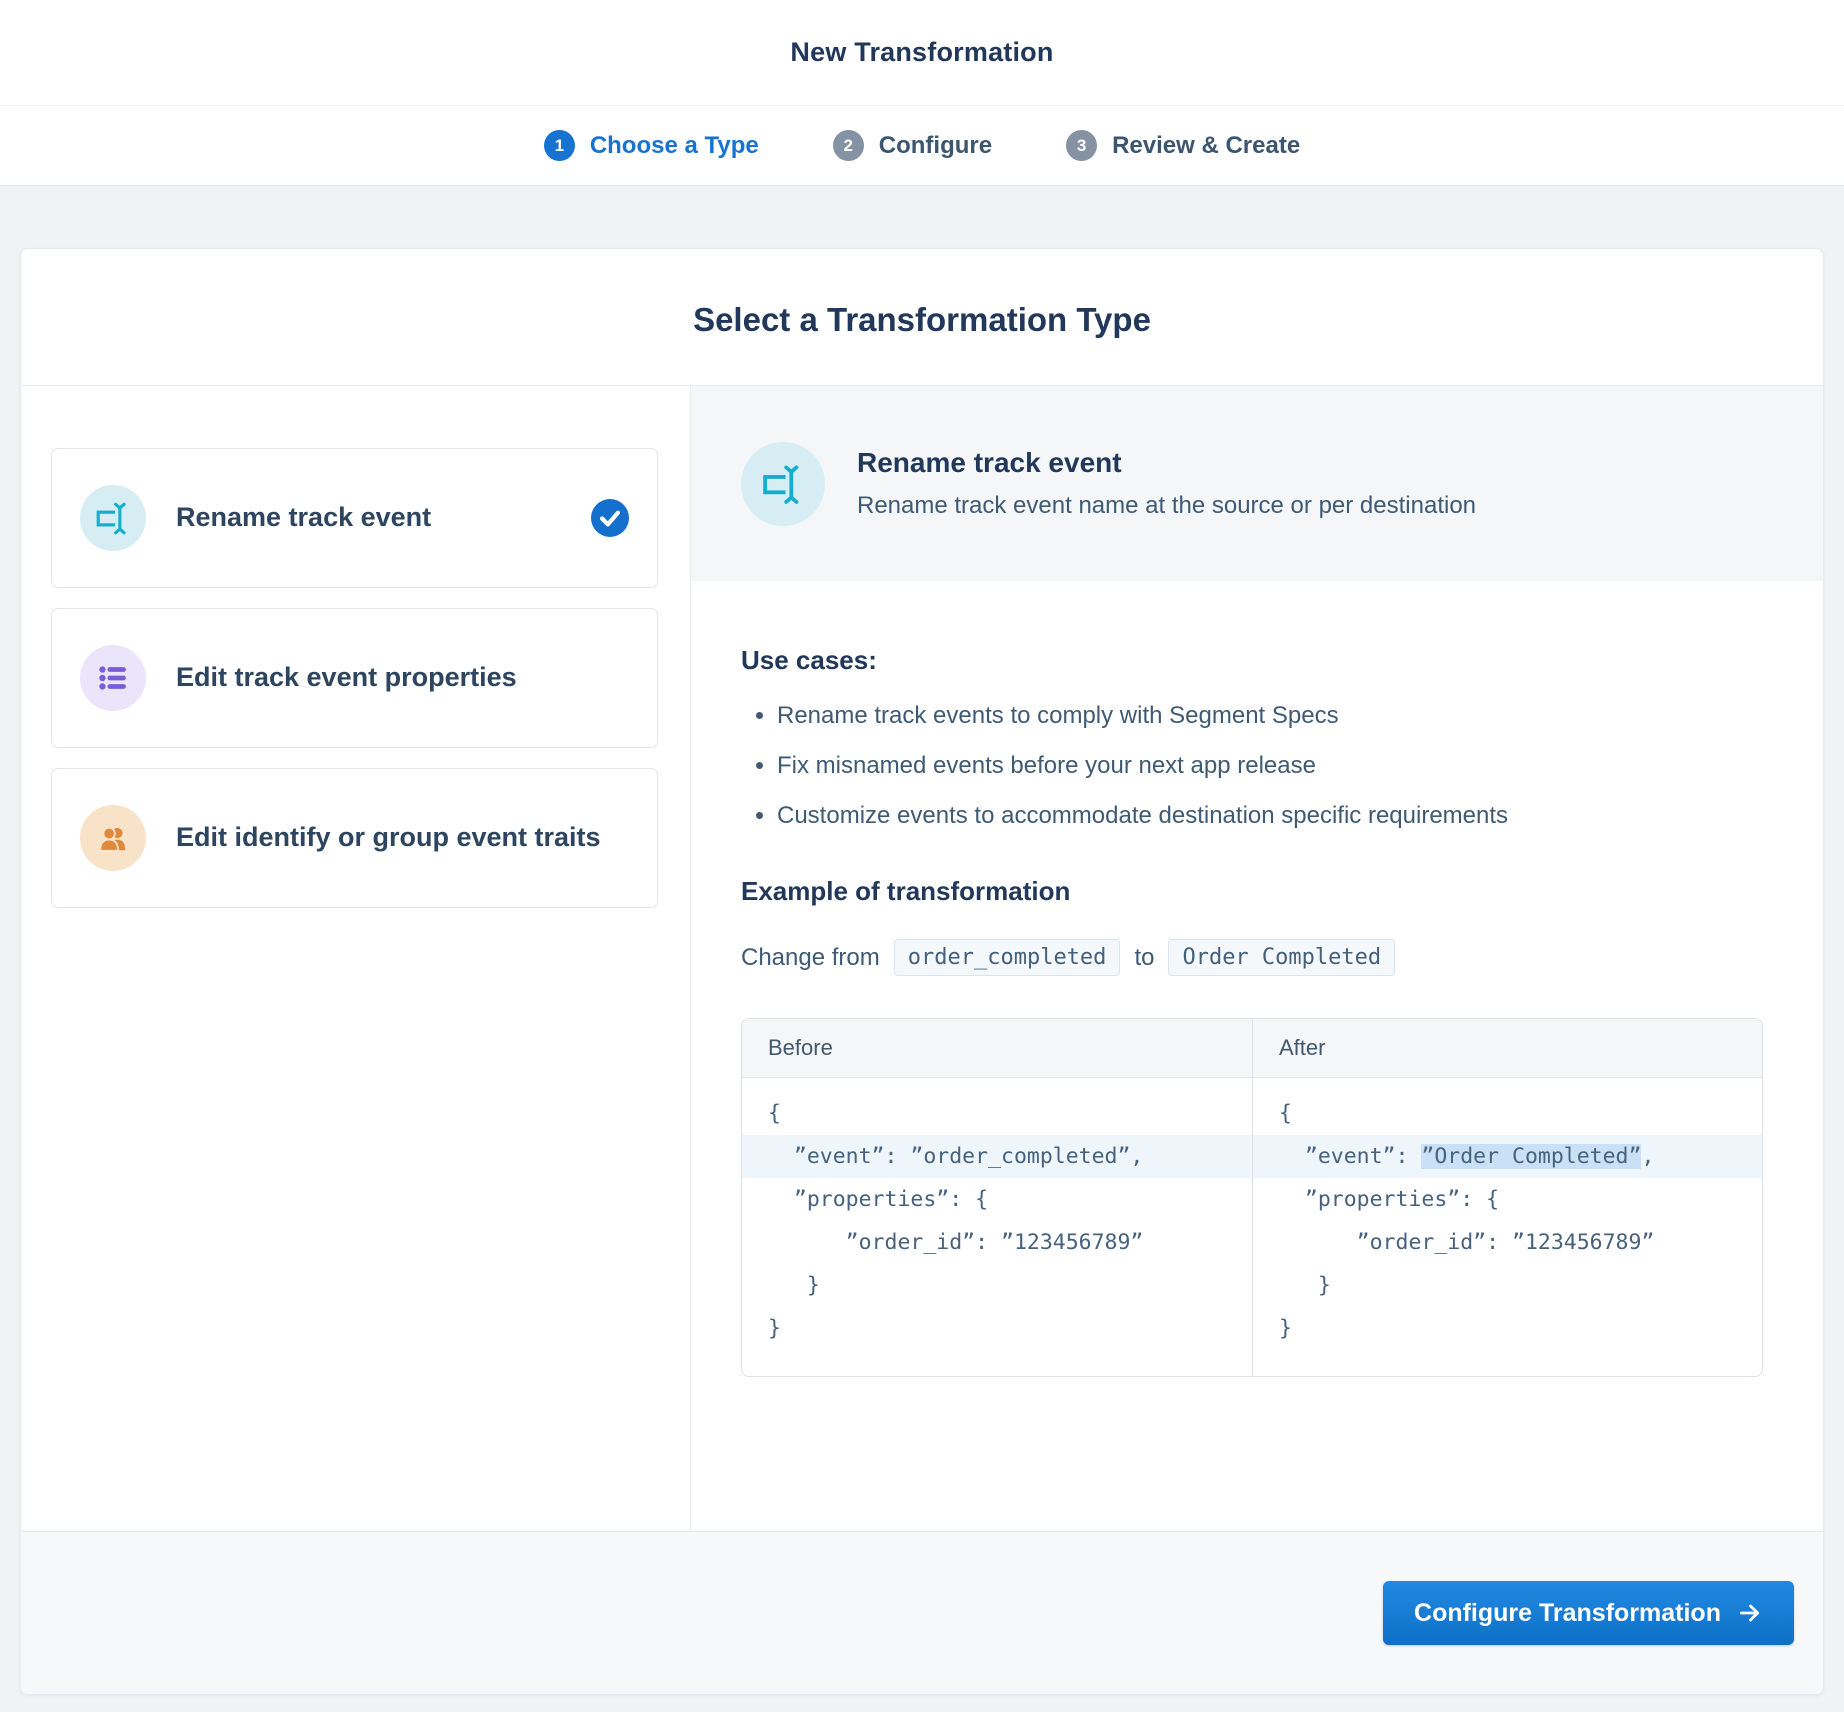 The image size is (1844, 1712). I want to click on arrow-right-icon, so click(1749, 1613).